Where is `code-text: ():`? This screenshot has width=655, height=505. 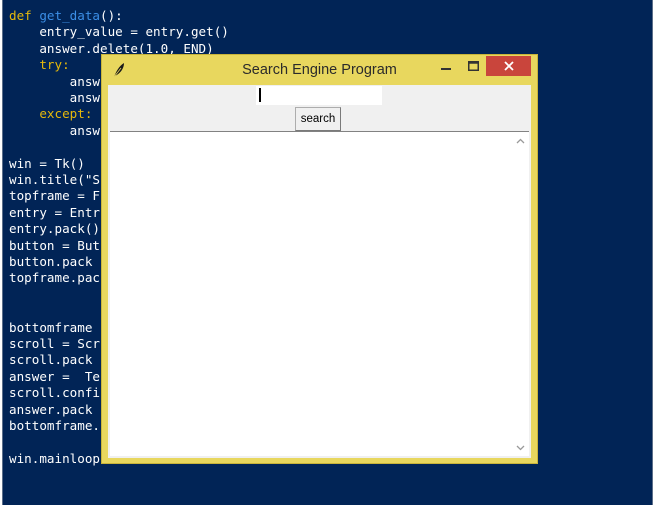 code-text: (): is located at coordinates (111, 15).